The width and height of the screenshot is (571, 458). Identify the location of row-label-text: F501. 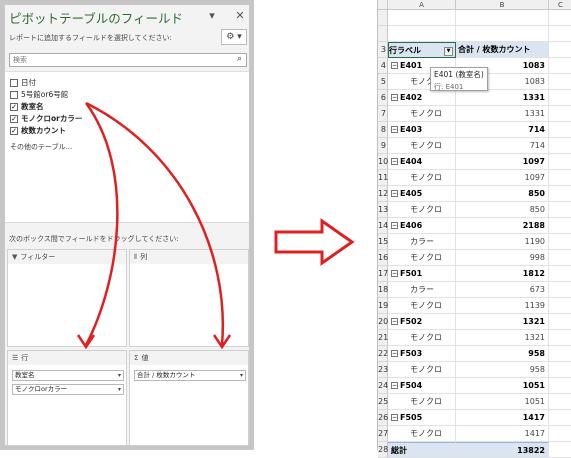
(411, 273).